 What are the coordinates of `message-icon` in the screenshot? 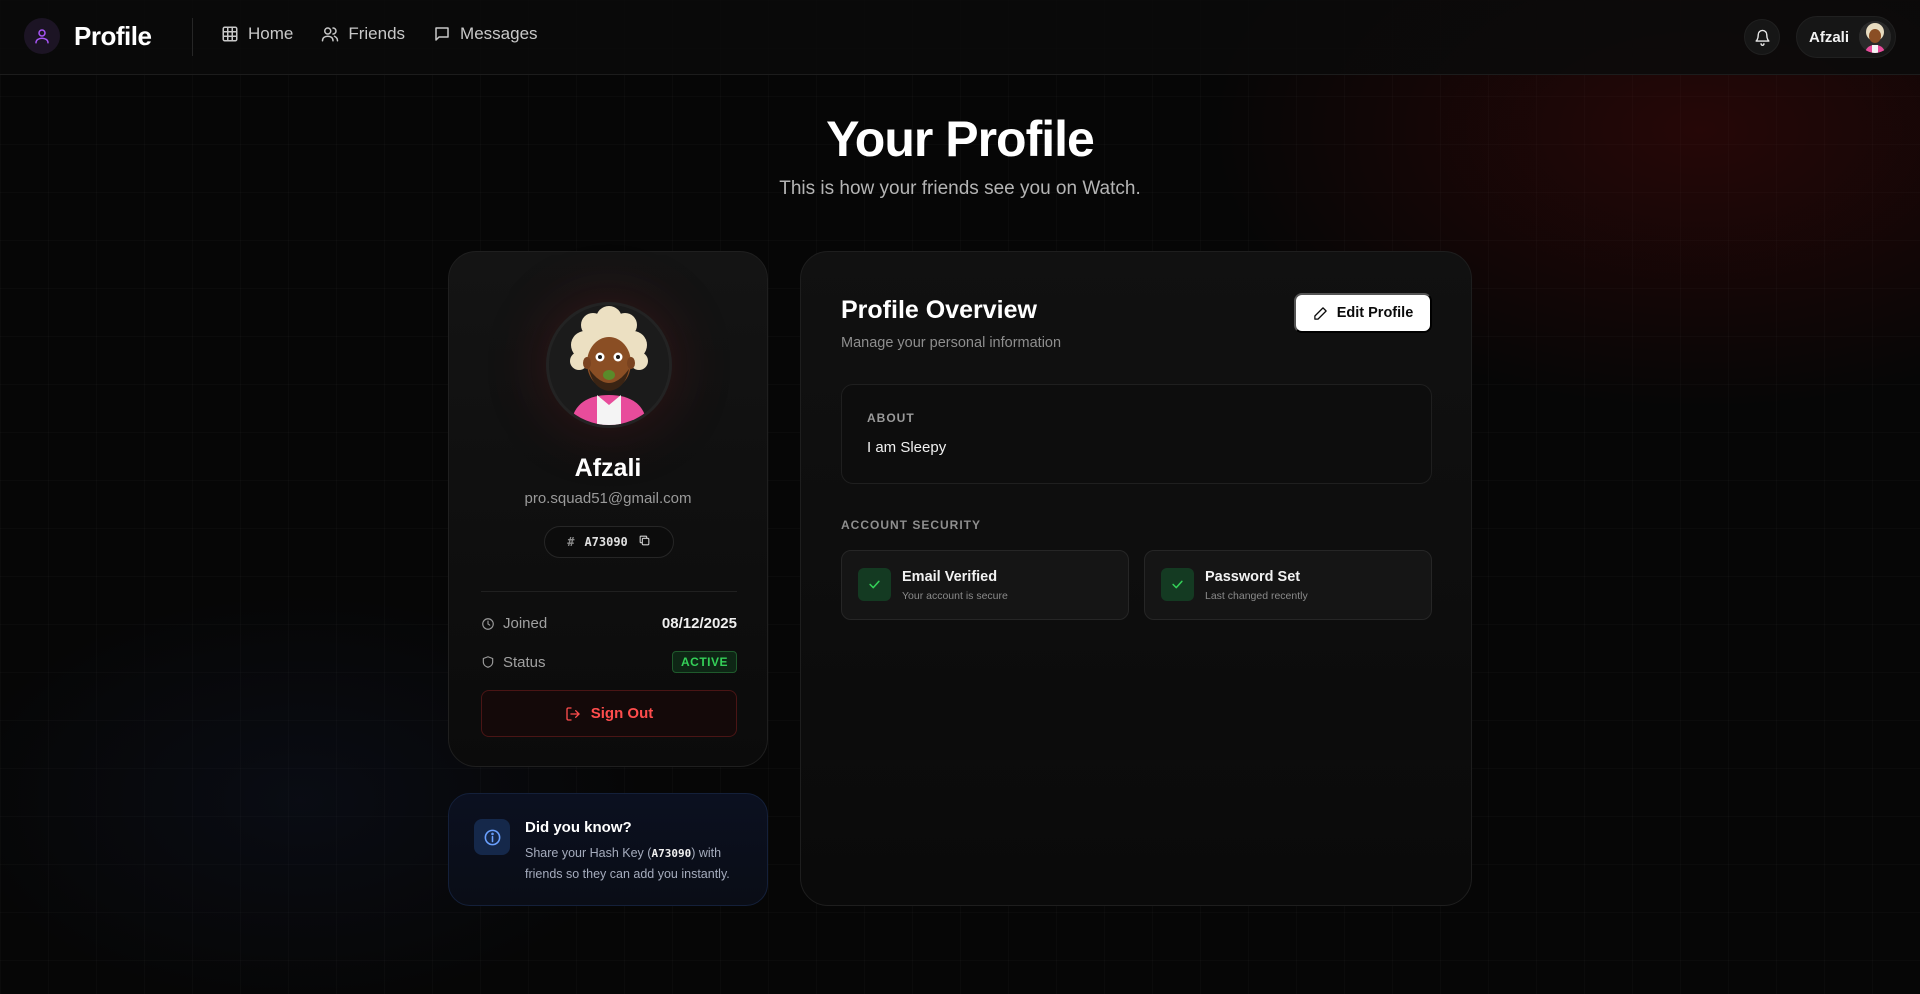 It's located at (442, 34).